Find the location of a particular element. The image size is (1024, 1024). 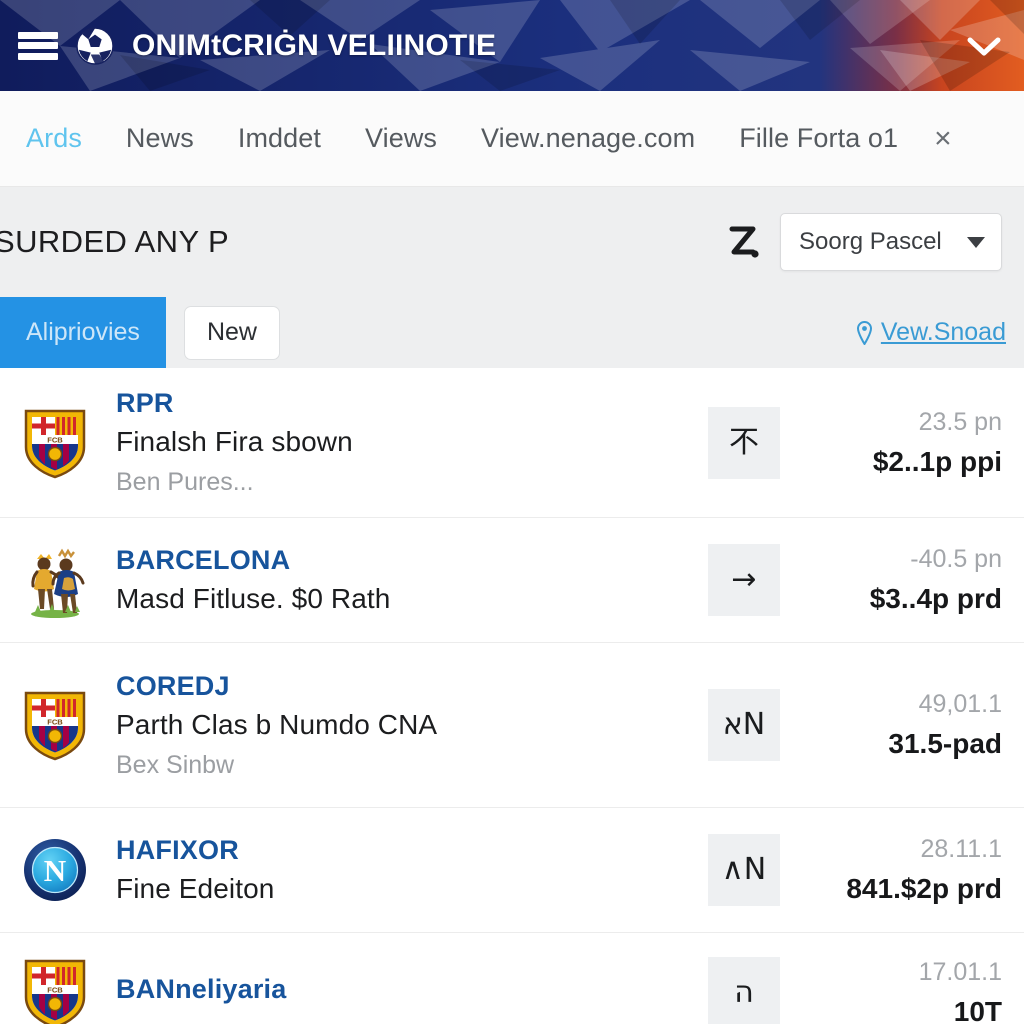

sort-select: Soorg Pascel is located at coordinates (891, 242).